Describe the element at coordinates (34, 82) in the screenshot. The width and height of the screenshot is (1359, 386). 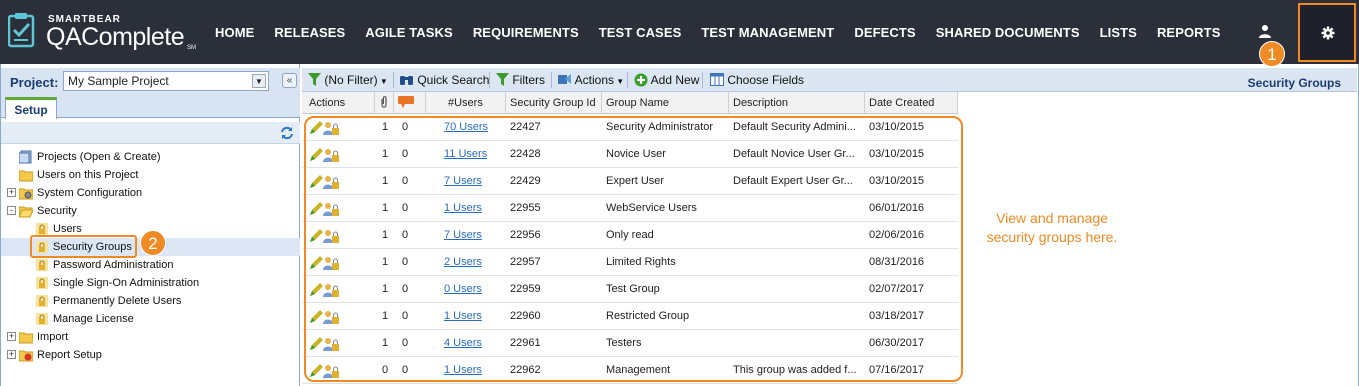
I see `project-label: Project:` at that location.